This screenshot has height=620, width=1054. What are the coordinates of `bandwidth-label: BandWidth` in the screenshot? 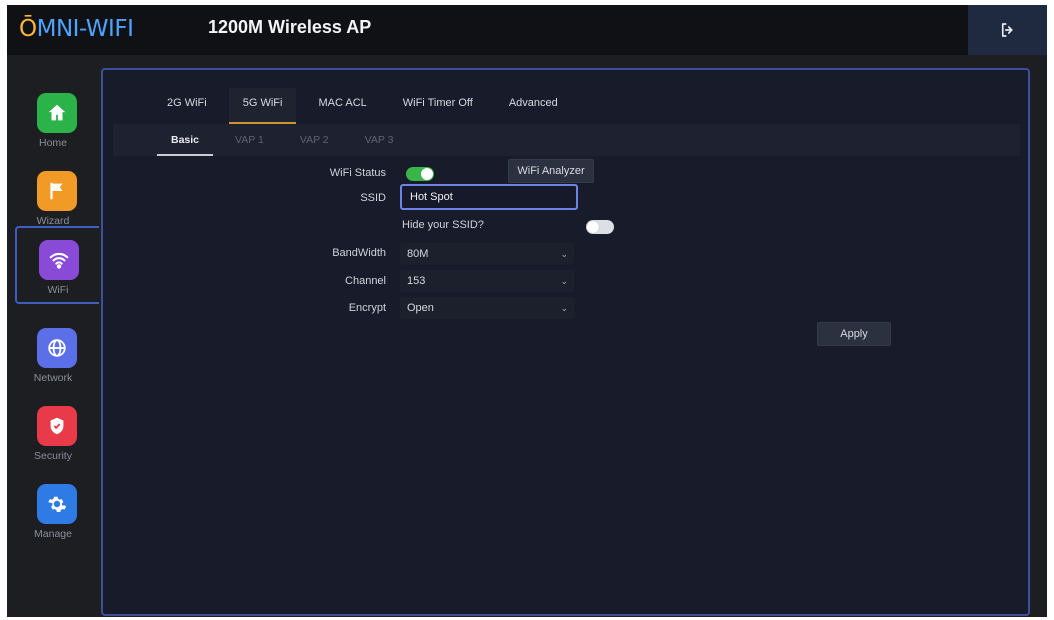 It's located at (359, 253).